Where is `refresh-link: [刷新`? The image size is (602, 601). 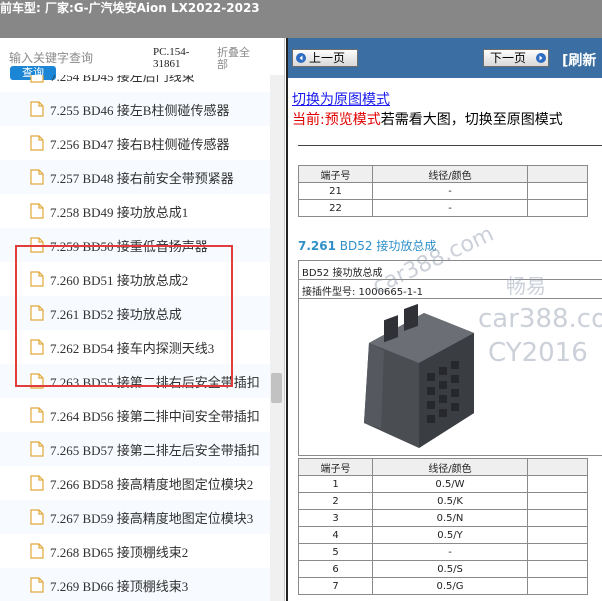 refresh-link: [刷新 is located at coordinates (579, 60).